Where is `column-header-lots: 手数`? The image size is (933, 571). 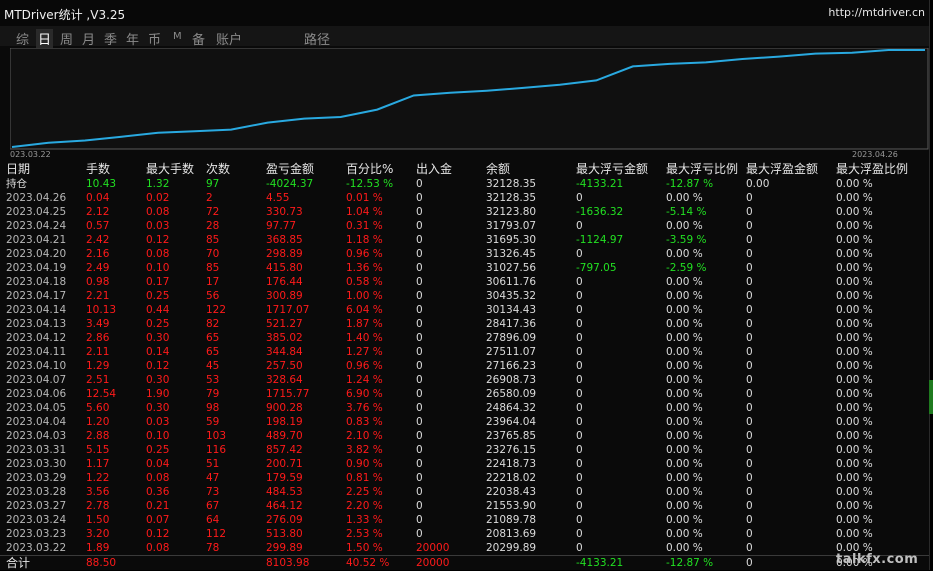
column-header-lots: 手数 is located at coordinates (98, 169).